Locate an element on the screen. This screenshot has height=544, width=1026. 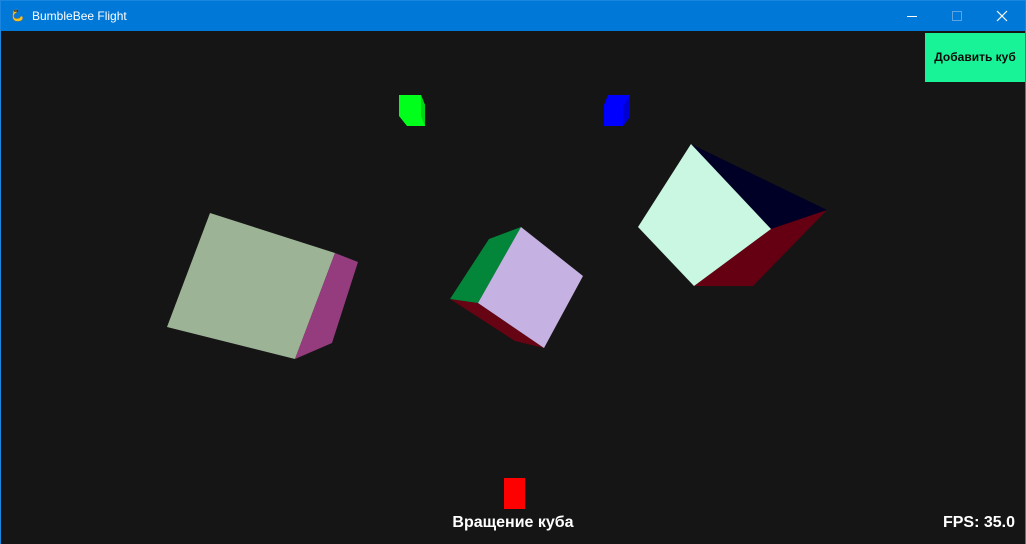
red-marker is located at coordinates (514, 493).